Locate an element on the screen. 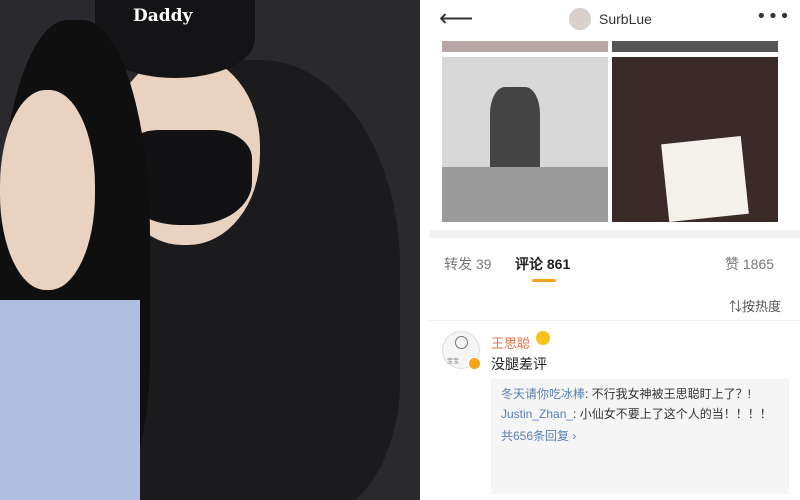 The width and height of the screenshot is (800, 500). header-username: SurbLue is located at coordinates (625, 19).